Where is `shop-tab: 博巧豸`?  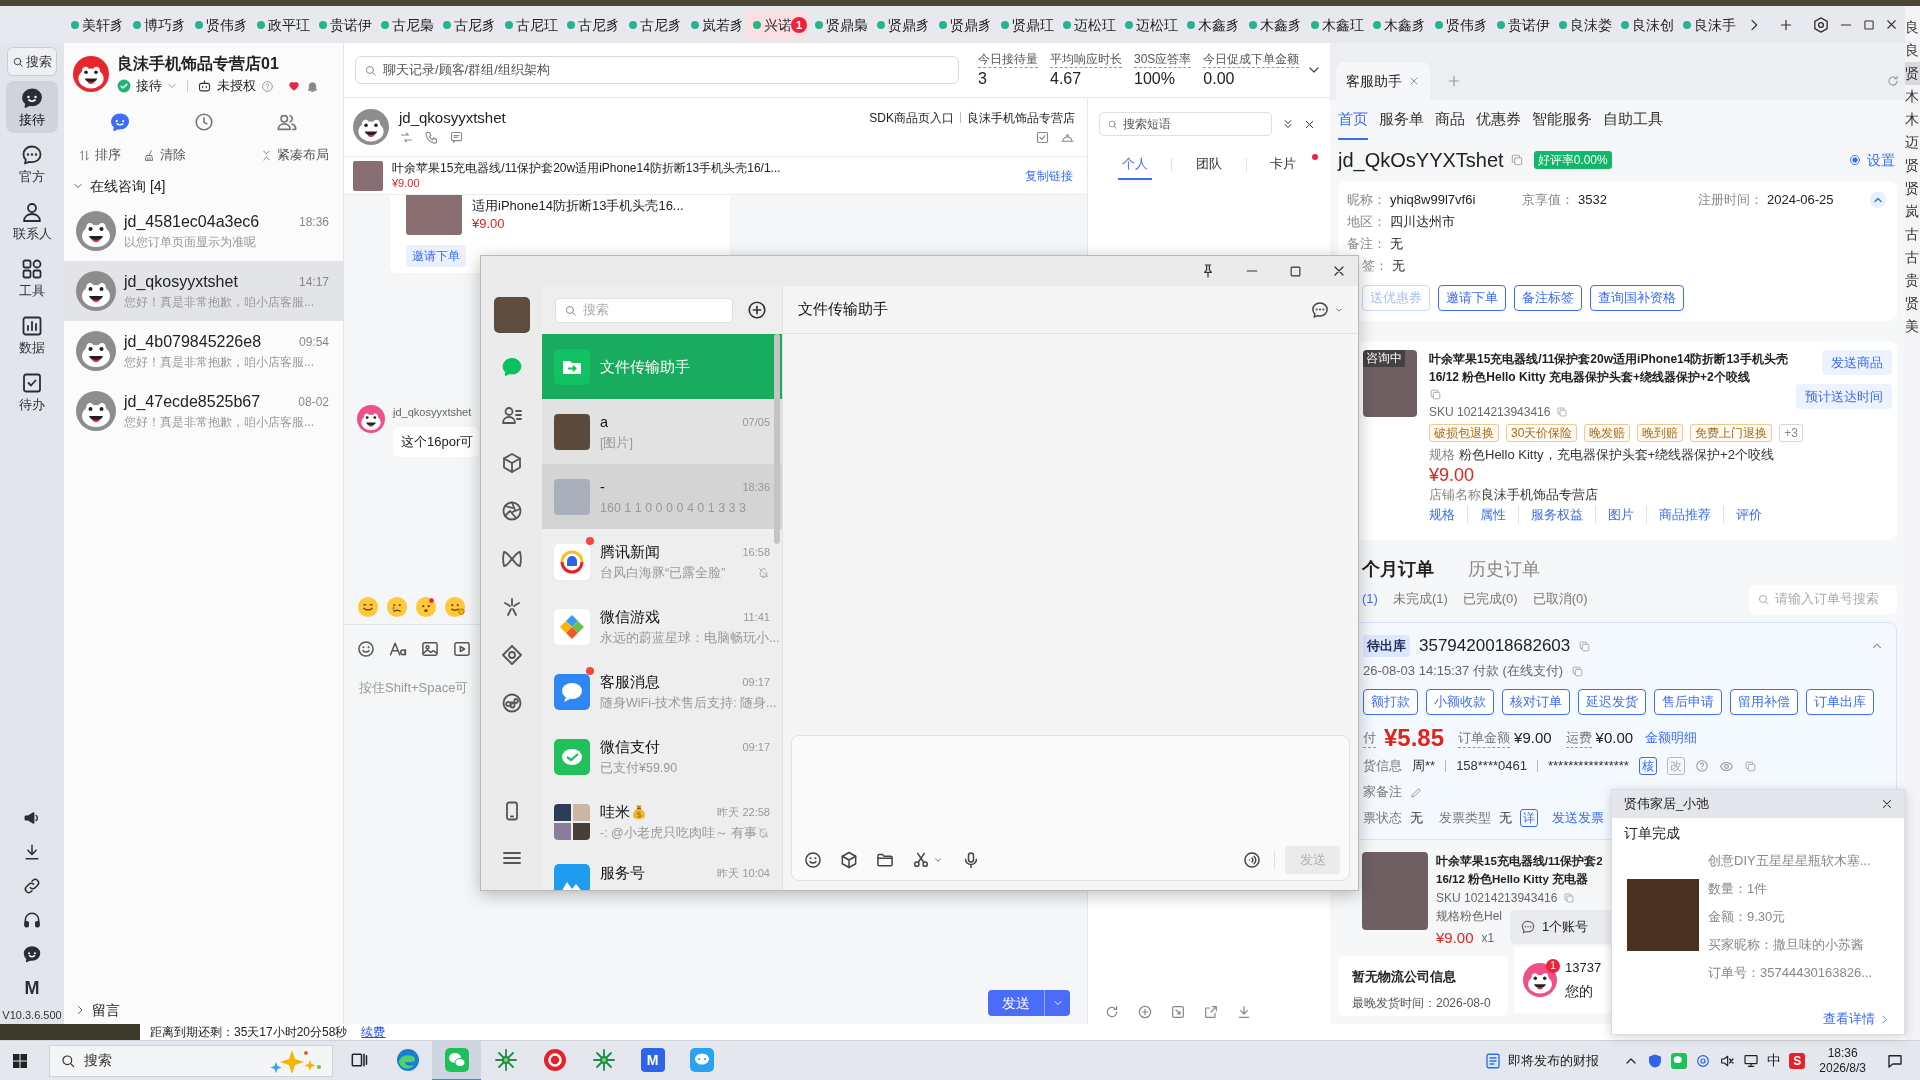
shop-tab: 博巧豸 is located at coordinates (157, 24).